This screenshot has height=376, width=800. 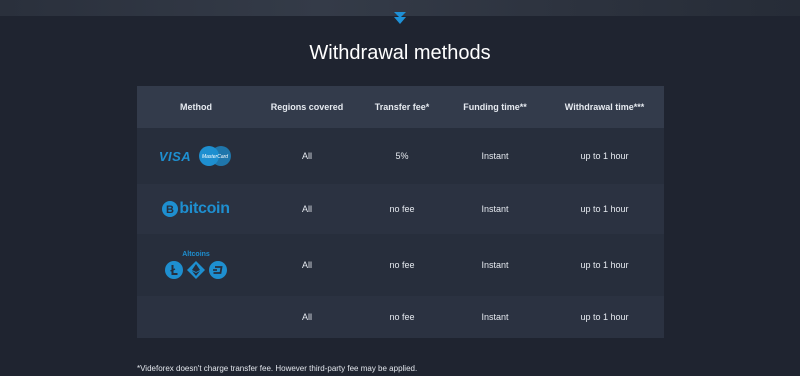 I want to click on table-row: All no fee Instant up to 1 hour, so click(x=400, y=317).